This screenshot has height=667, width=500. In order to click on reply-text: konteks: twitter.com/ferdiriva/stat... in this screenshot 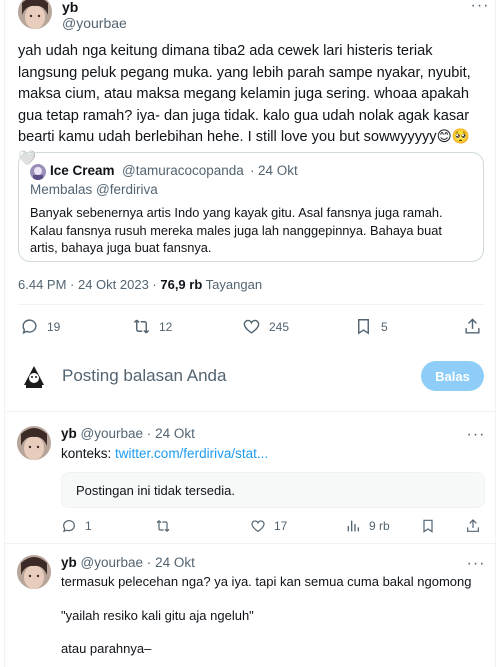, I will do `click(164, 453)`.